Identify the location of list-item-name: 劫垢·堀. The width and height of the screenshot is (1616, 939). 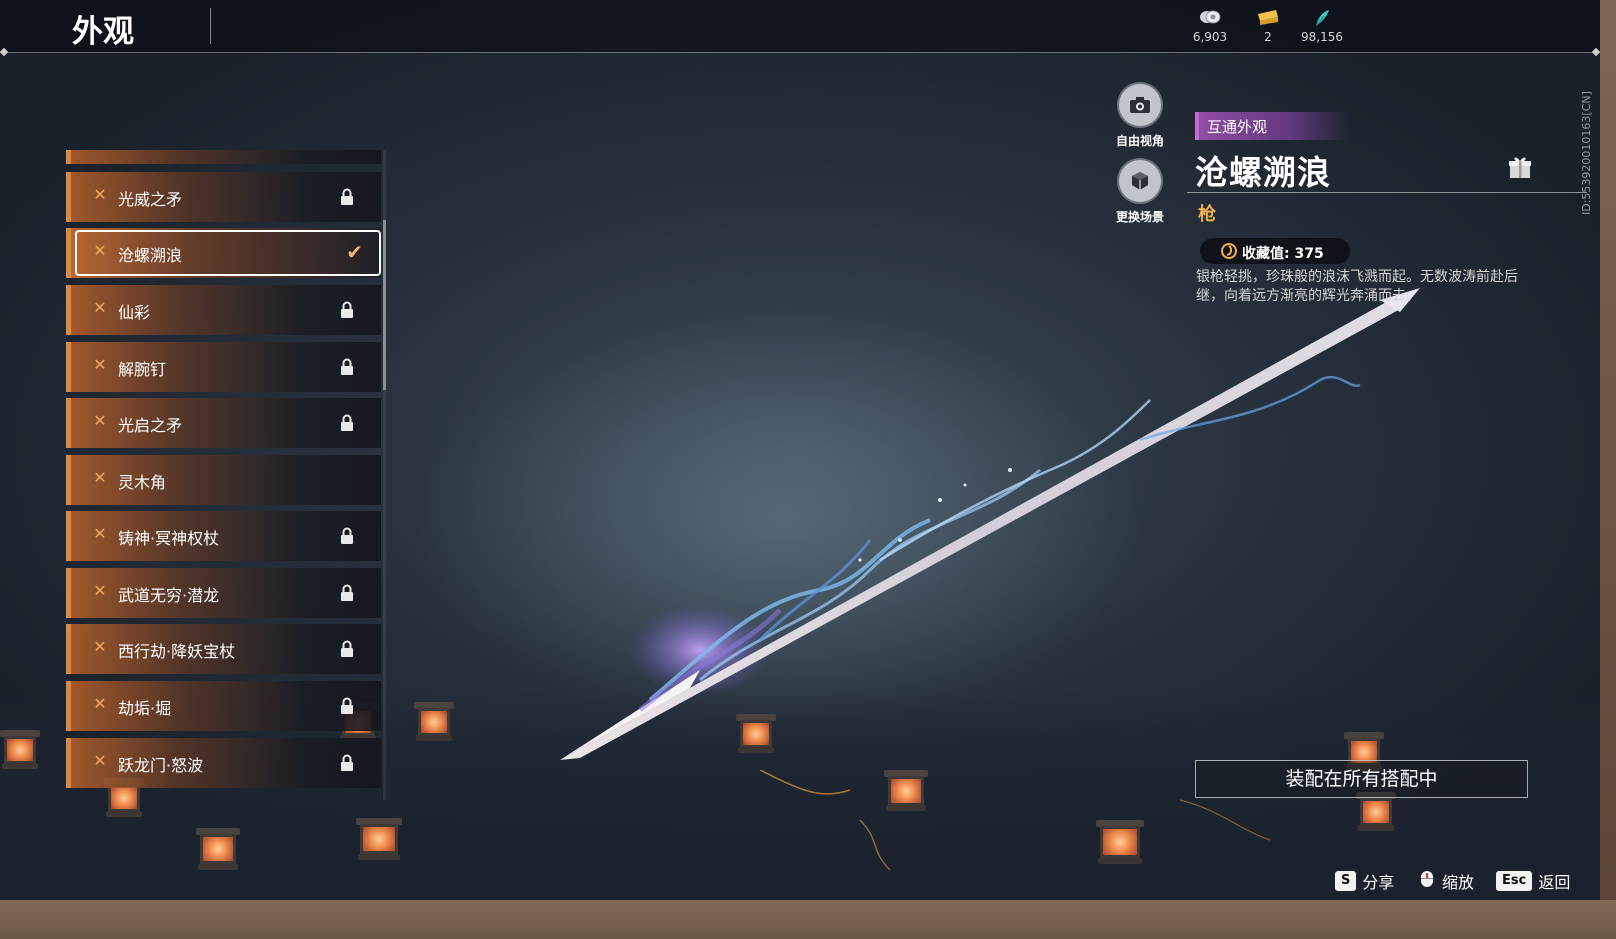
(145, 708).